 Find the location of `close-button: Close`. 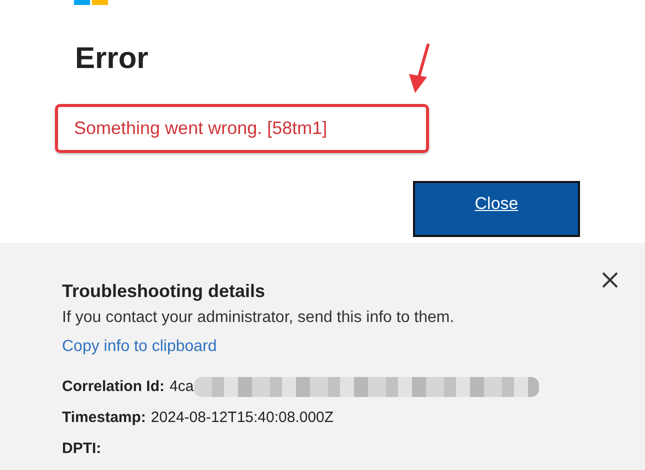

close-button: Close is located at coordinates (496, 209).